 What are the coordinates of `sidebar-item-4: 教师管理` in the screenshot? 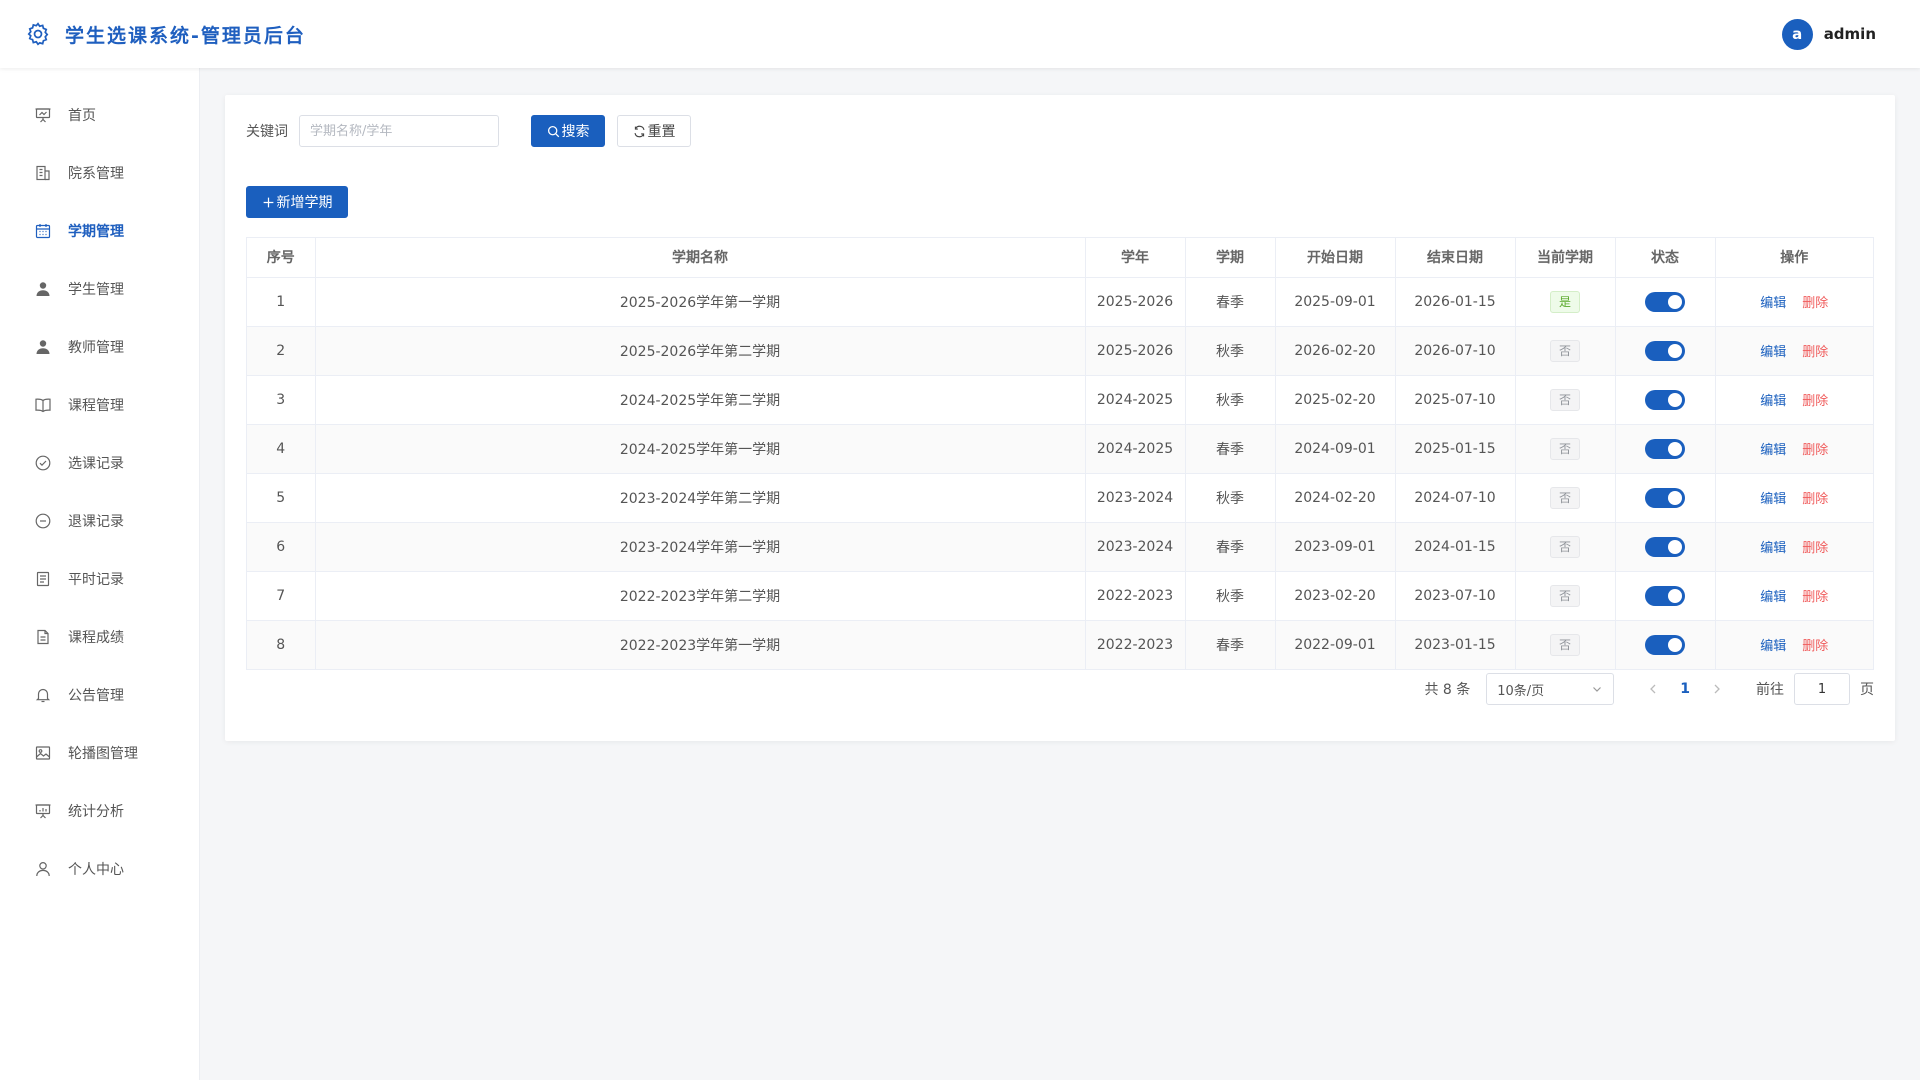 It's located at (99, 347).